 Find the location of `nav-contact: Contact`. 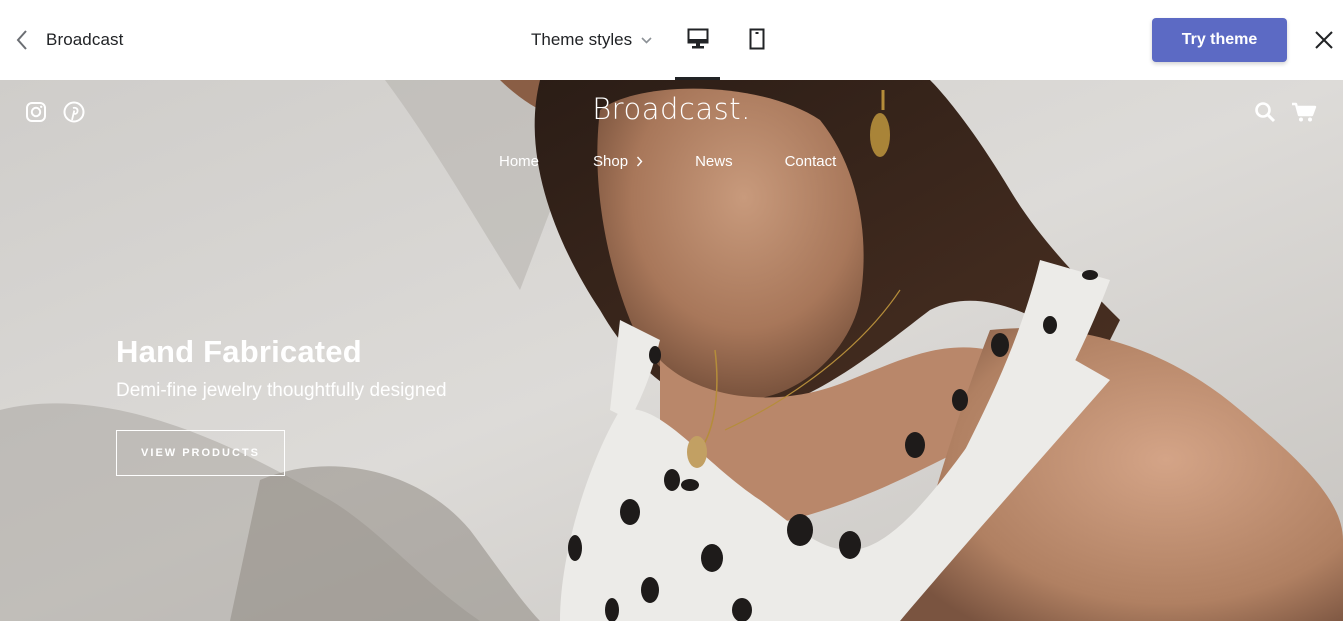

nav-contact: Contact is located at coordinates (811, 161).